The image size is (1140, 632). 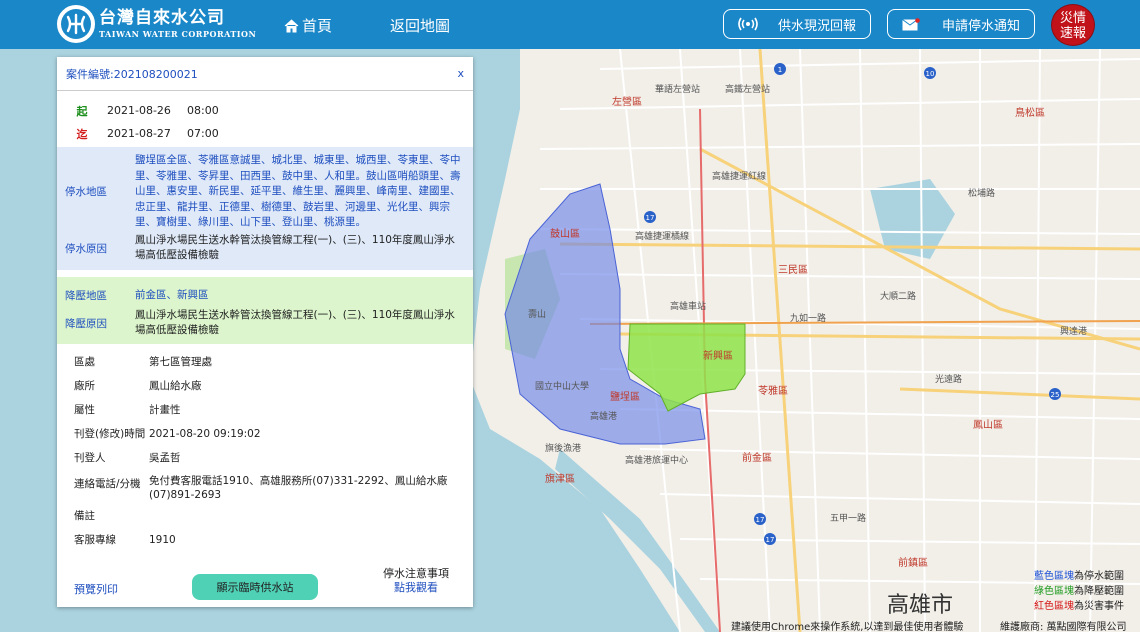 What do you see at coordinates (1099, 606) in the screenshot?
I see `legend-disaster-value: 為災害事件` at bounding box center [1099, 606].